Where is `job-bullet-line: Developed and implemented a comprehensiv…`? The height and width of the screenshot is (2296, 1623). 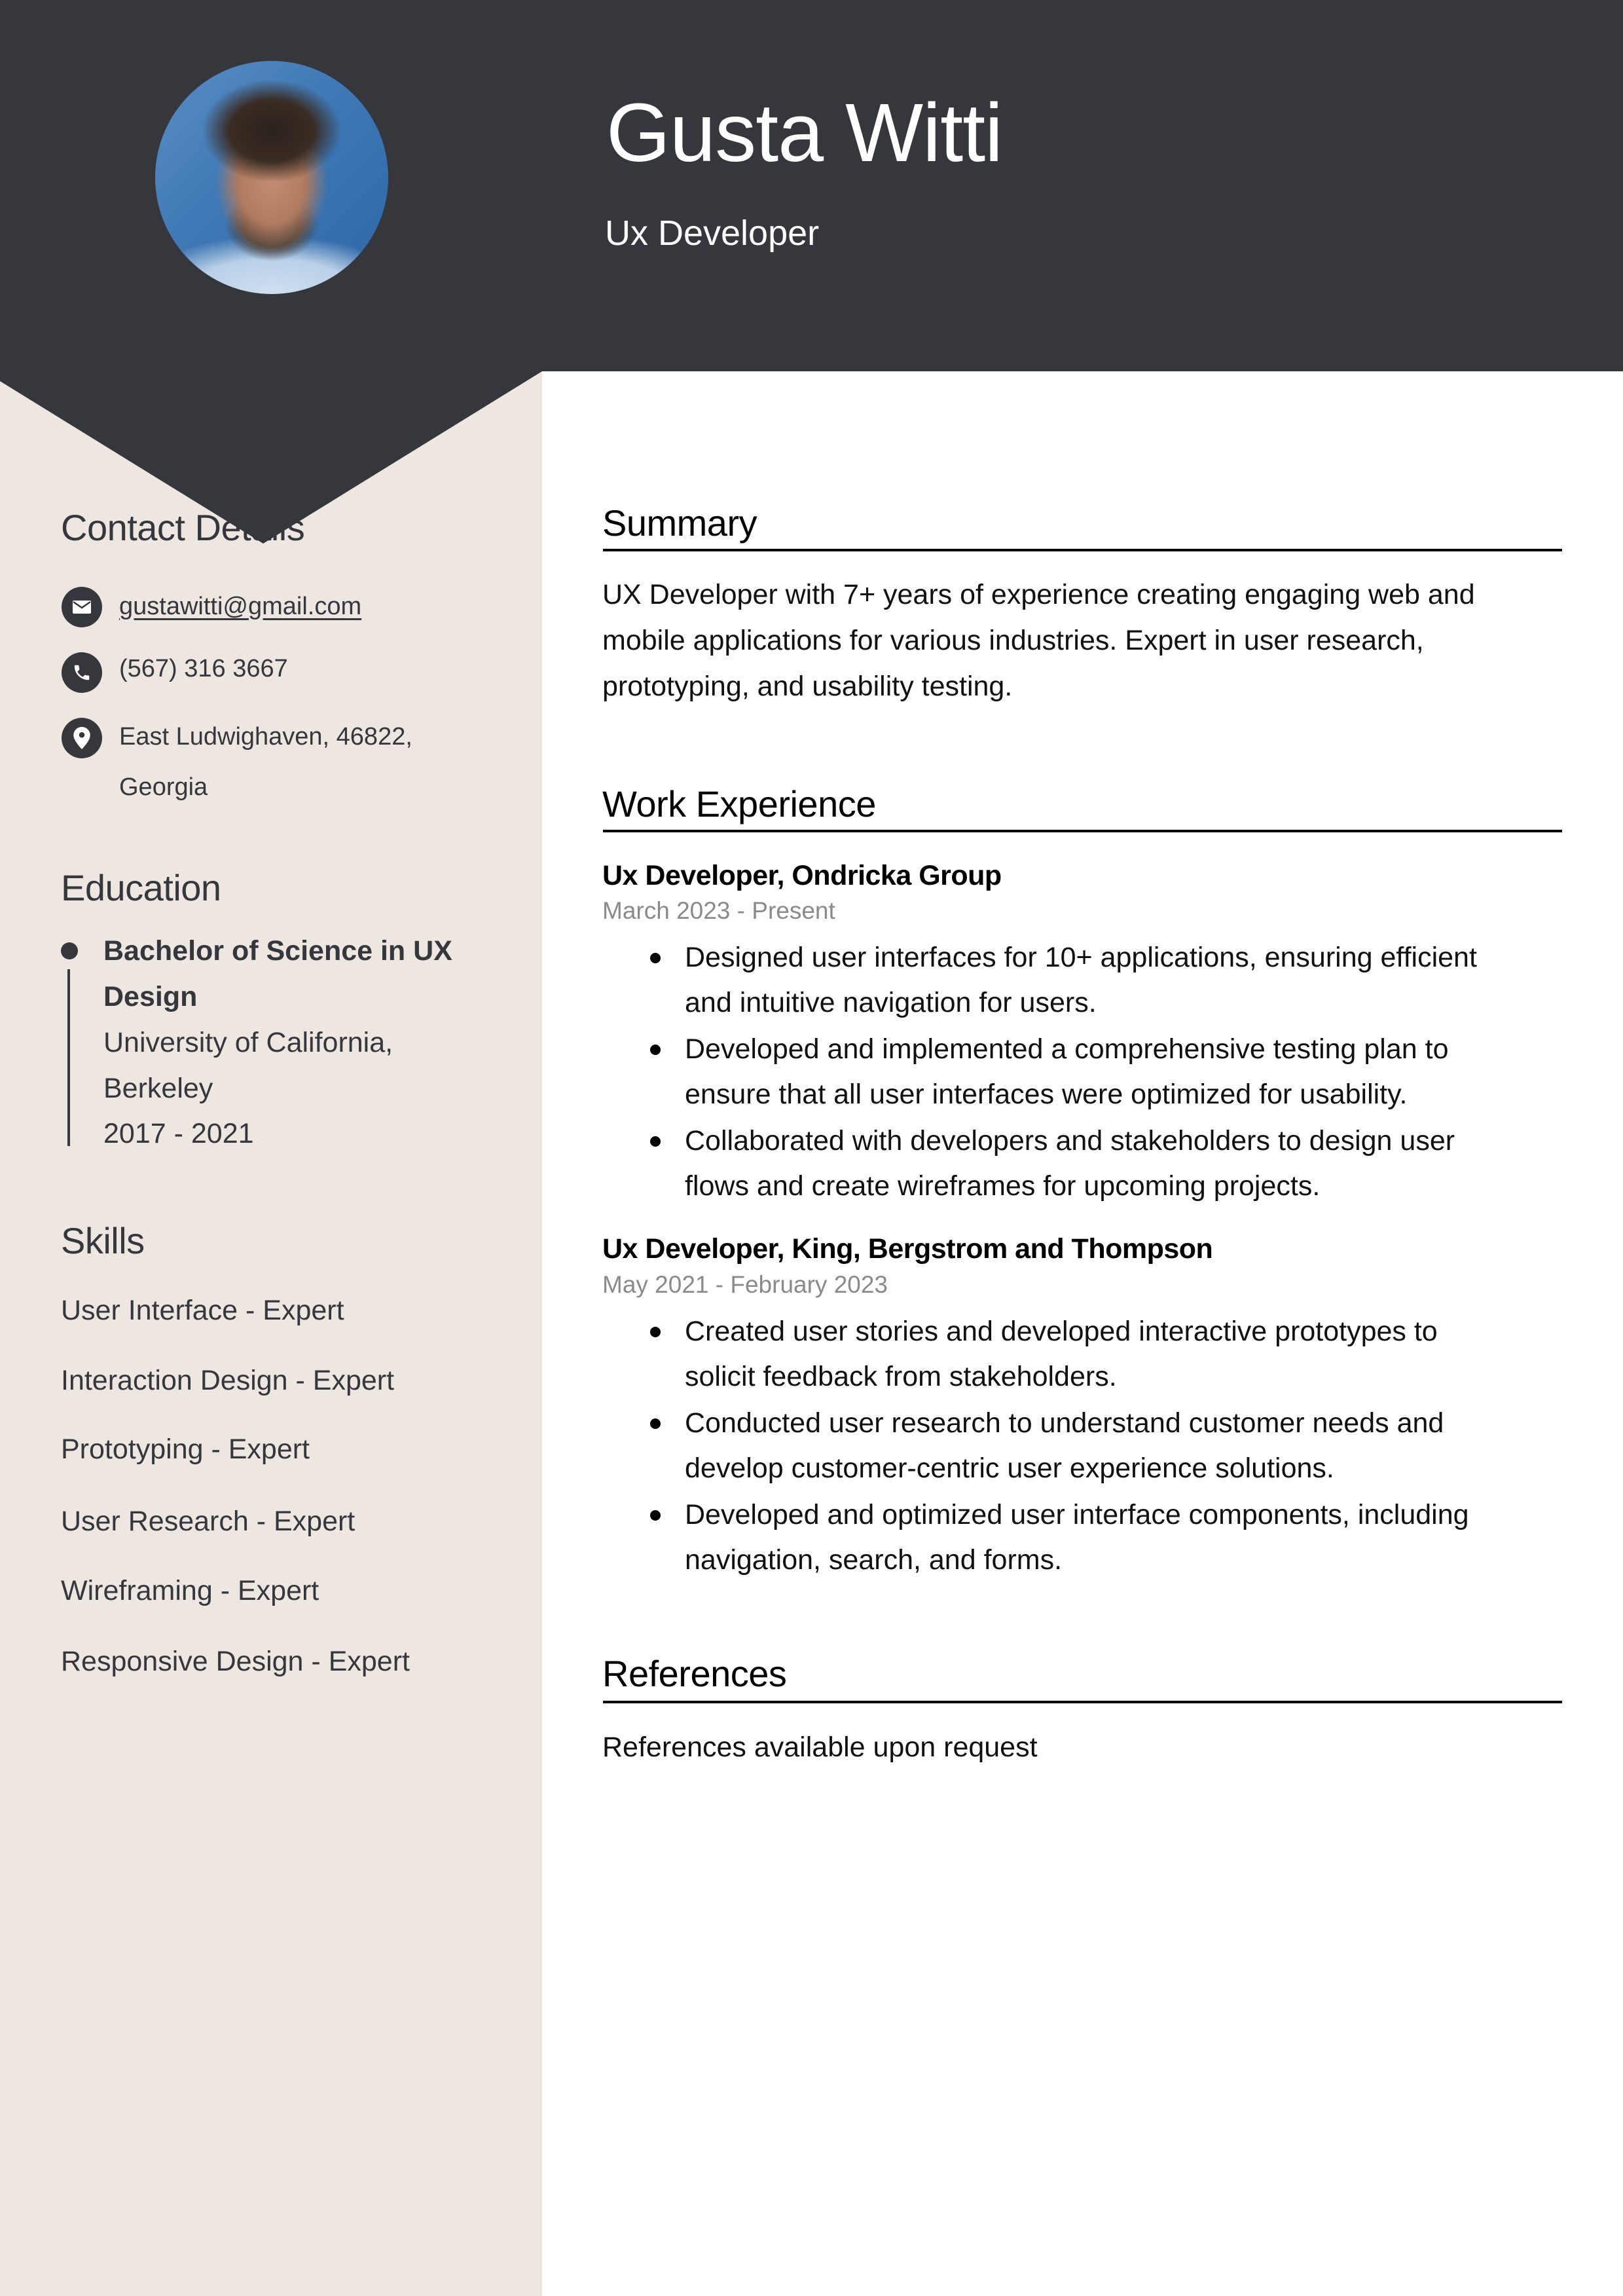
job-bullet-line: Developed and implemented a comprehensiv… is located at coordinates (1067, 1049).